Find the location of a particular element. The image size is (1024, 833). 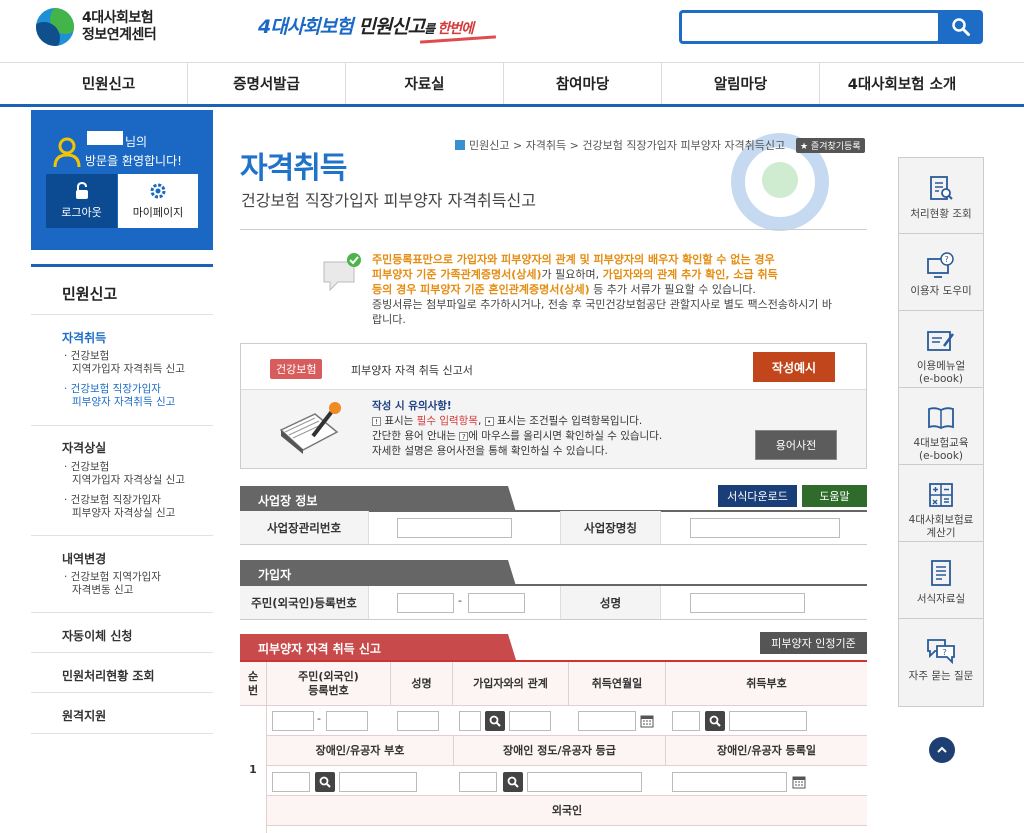

sidebar-item-loss: 자격상실 is located at coordinates (84, 447).